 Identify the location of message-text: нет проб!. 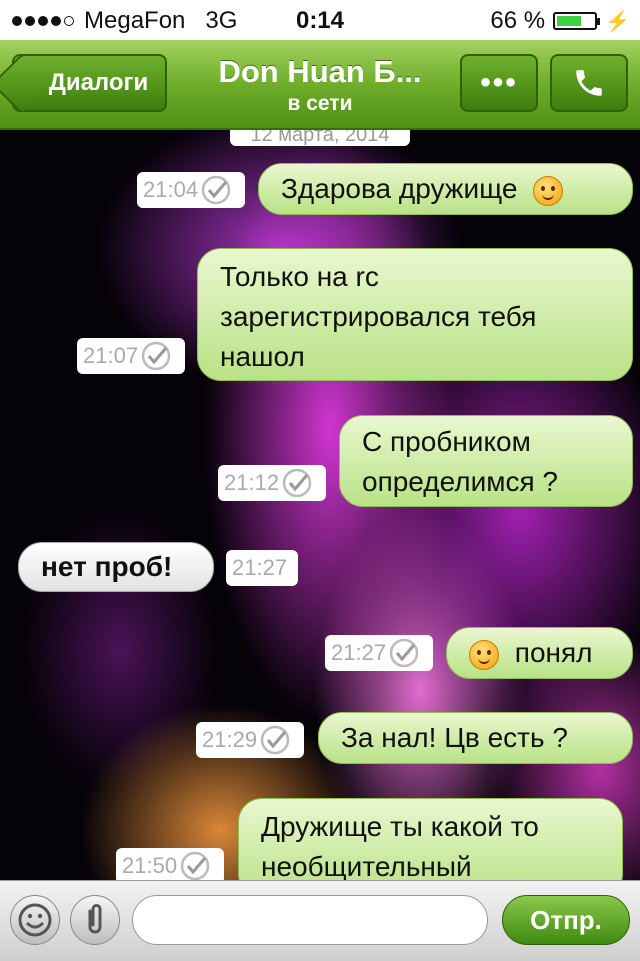
(107, 566).